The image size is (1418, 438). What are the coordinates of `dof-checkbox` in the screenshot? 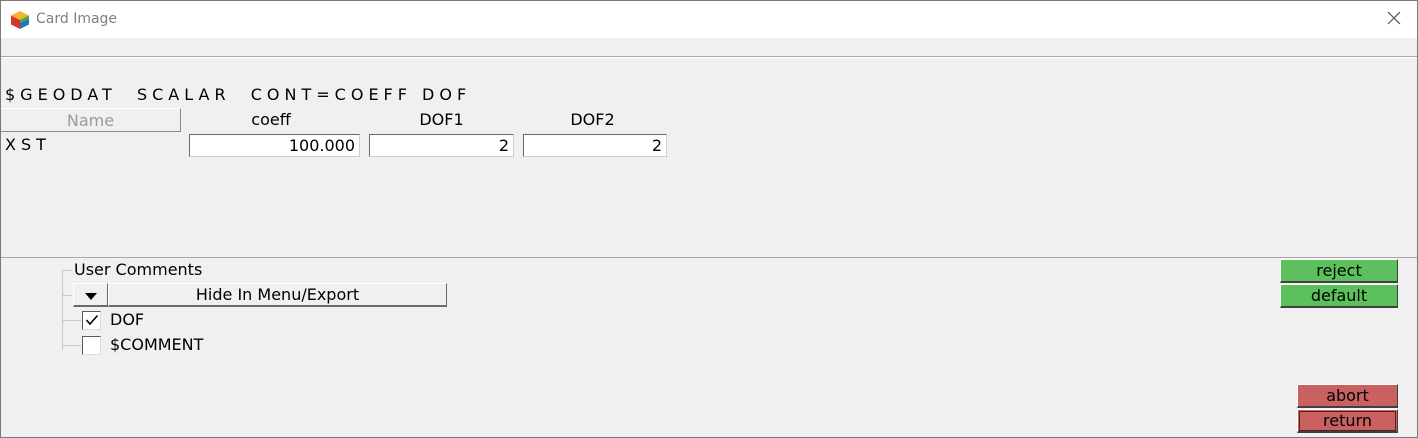 It's located at (91, 320).